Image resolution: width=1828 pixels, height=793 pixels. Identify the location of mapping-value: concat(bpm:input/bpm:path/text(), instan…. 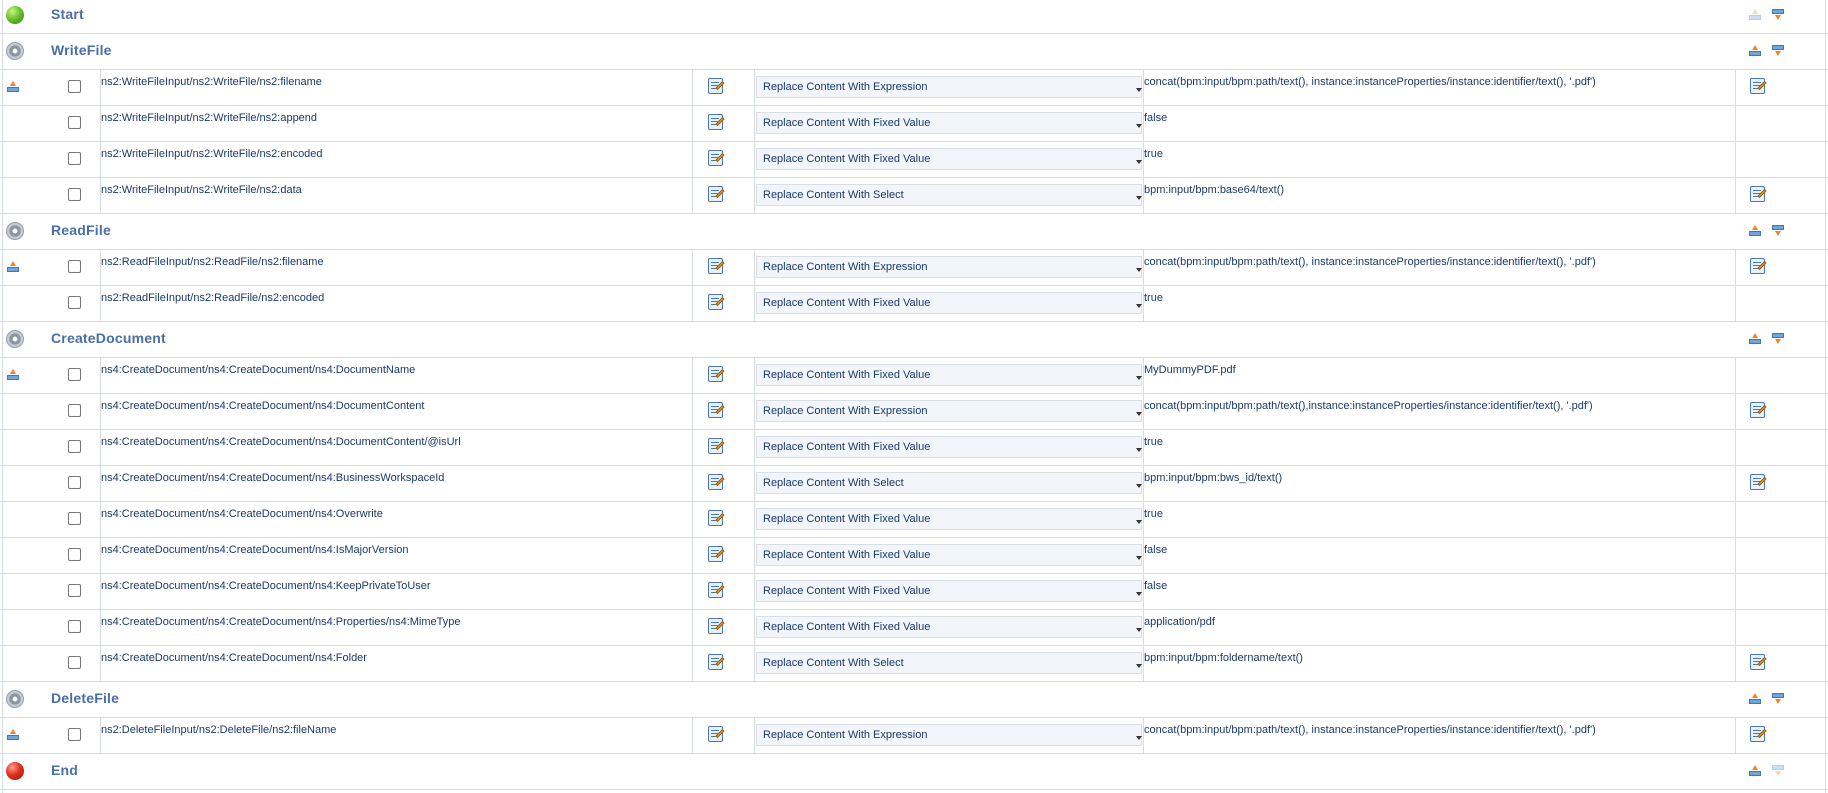
(1370, 262).